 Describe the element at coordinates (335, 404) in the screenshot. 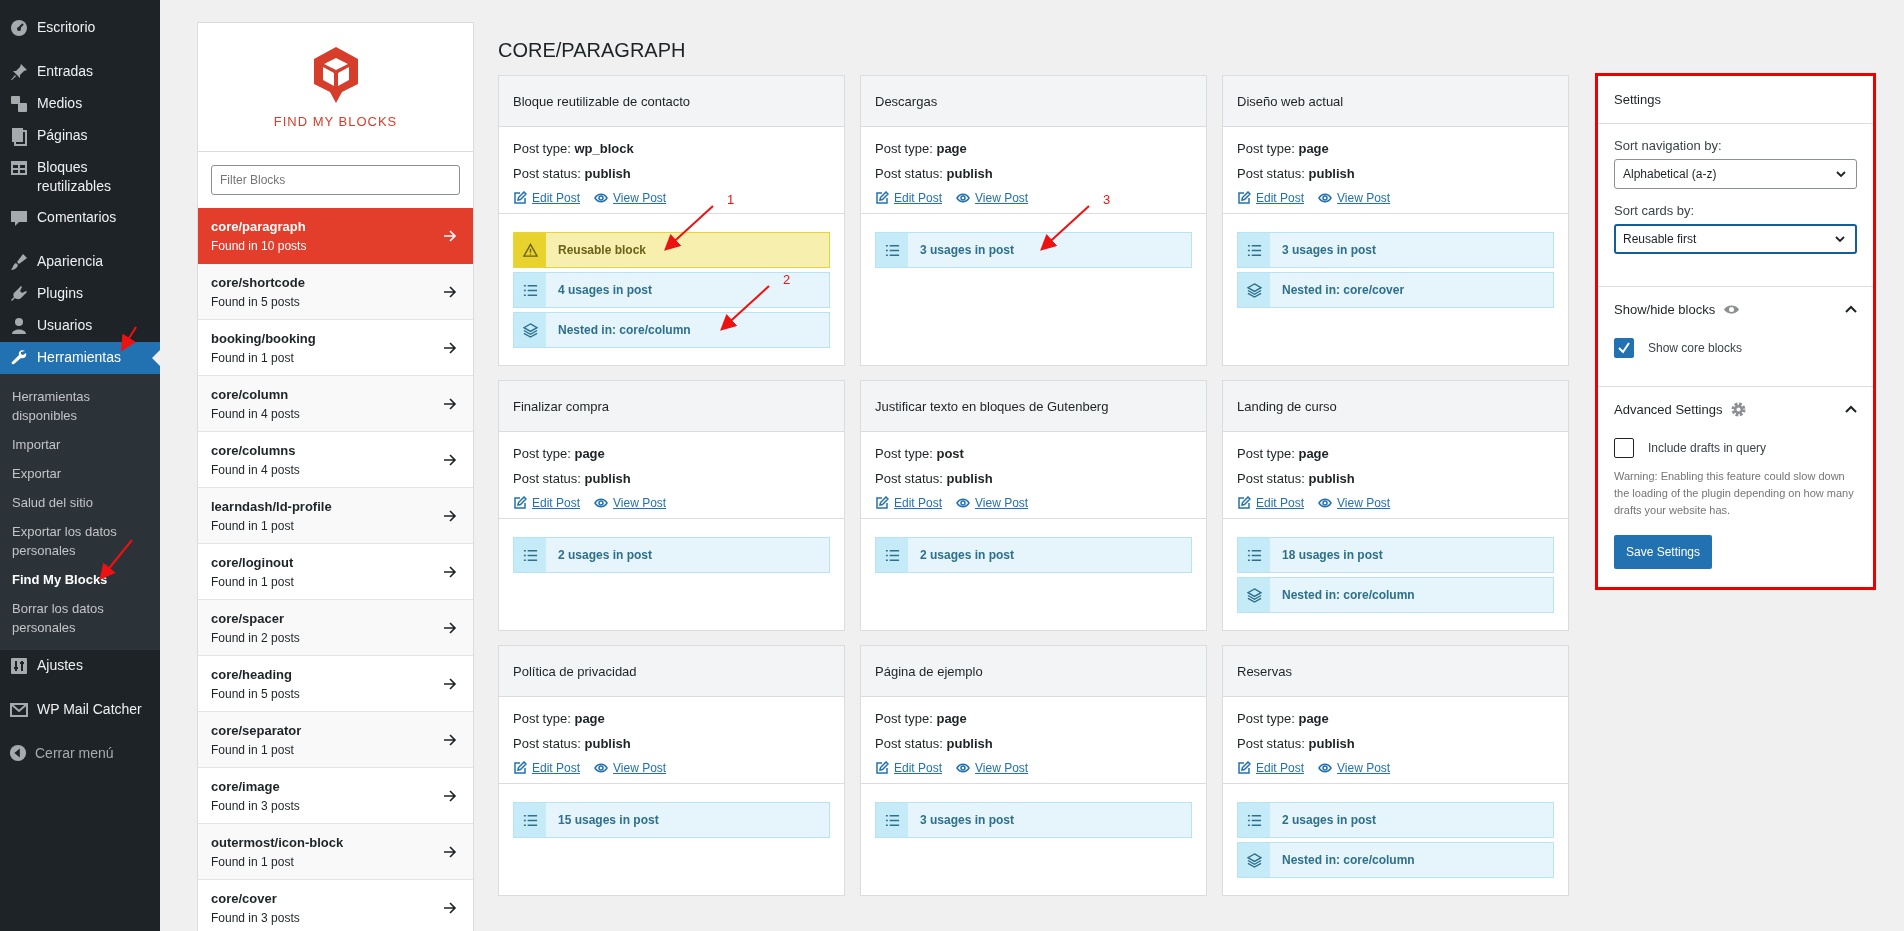

I see `block-nav-item: core/column Found in 4 posts` at that location.